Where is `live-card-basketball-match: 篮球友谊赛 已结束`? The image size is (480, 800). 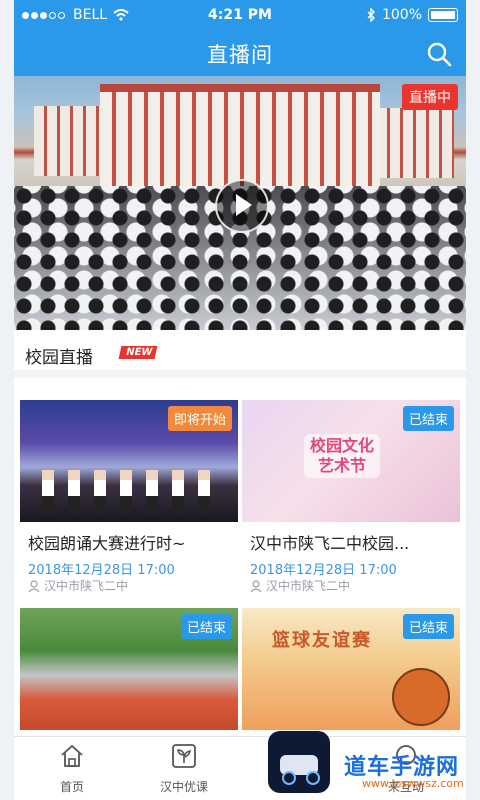 live-card-basketball-match: 篮球友谊赛 已结束 is located at coordinates (351, 672).